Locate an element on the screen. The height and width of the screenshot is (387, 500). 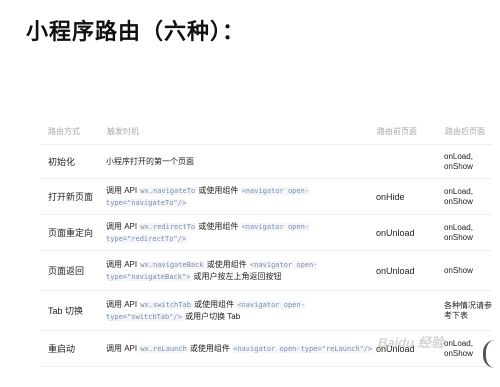
component-code: <navigator open-type="reLaunch"/> is located at coordinates (303, 348).